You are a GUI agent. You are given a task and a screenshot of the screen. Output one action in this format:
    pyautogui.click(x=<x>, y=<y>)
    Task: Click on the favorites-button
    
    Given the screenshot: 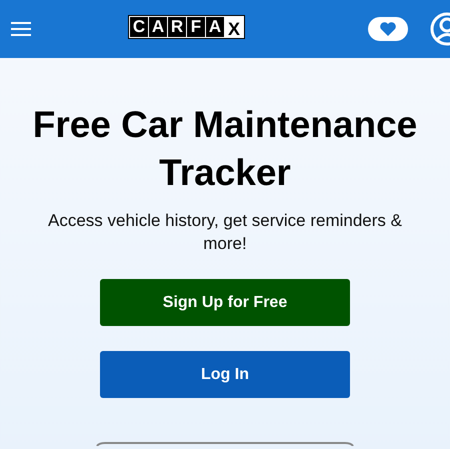 What is the action you would take?
    pyautogui.click(x=388, y=29)
    